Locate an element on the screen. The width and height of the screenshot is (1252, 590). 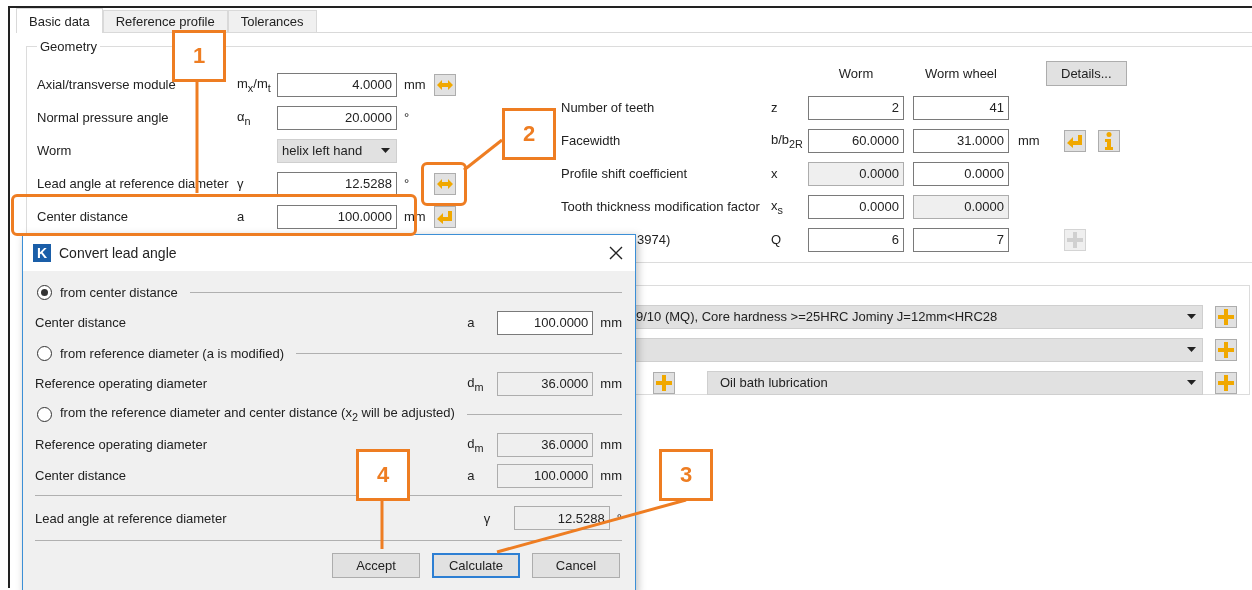
symbol-label: α$_{n}$ is located at coordinates (244, 117).